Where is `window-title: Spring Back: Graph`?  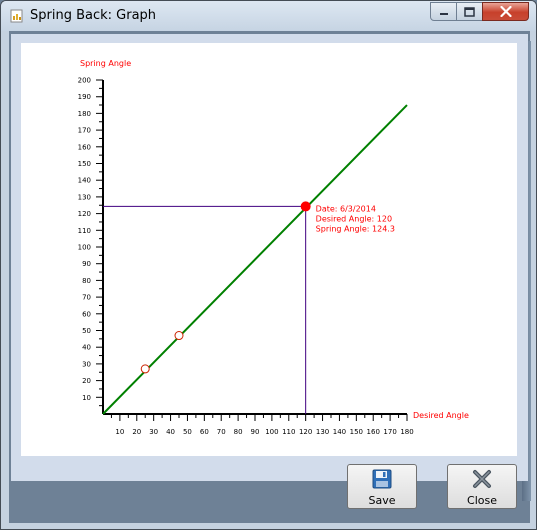
window-title: Spring Back: Graph is located at coordinates (93, 15).